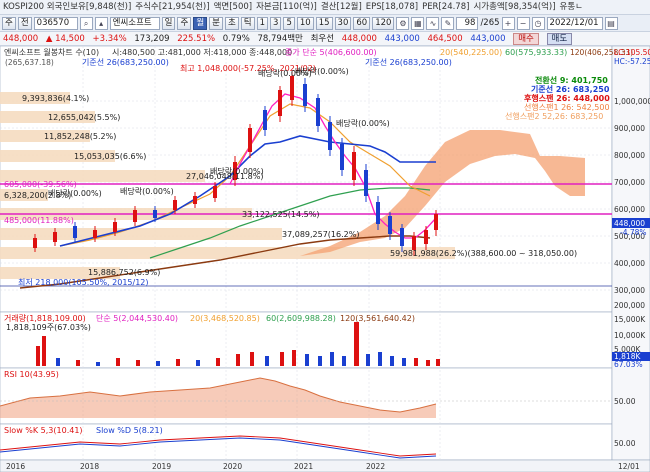  What do you see at coordinates (625, 443) in the screenshot?
I see `stoch-y-tick: 50.00` at bounding box center [625, 443].